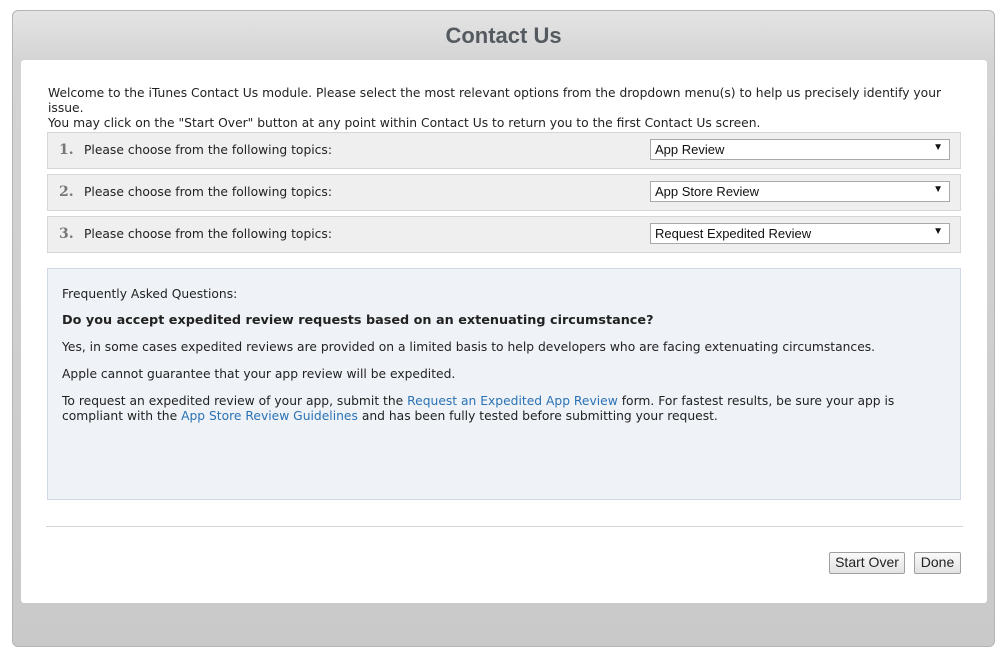 The height and width of the screenshot is (655, 1005). I want to click on select-value: App Review, so click(690, 149).